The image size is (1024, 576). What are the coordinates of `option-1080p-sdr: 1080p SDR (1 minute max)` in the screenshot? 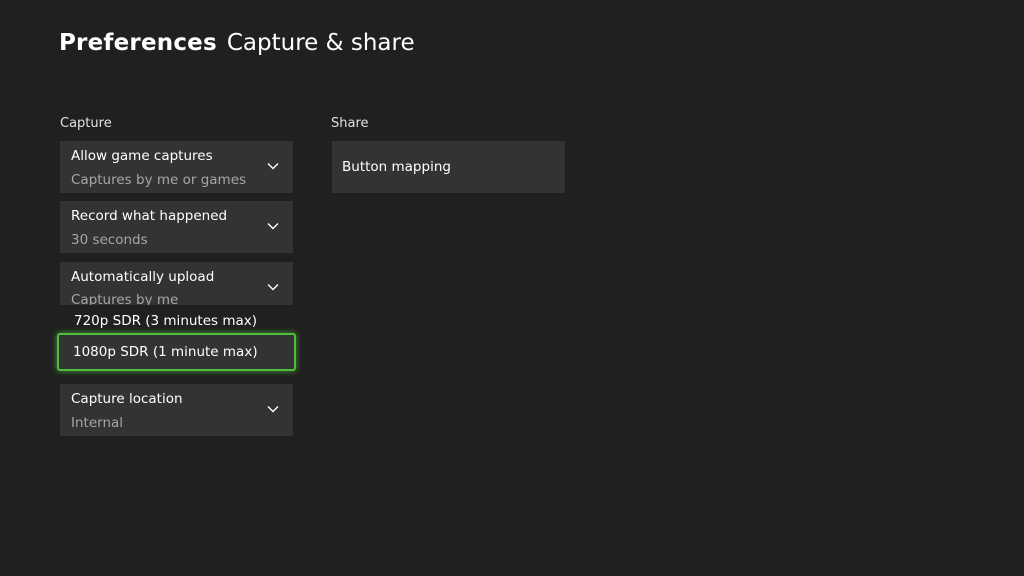 It's located at (176, 352).